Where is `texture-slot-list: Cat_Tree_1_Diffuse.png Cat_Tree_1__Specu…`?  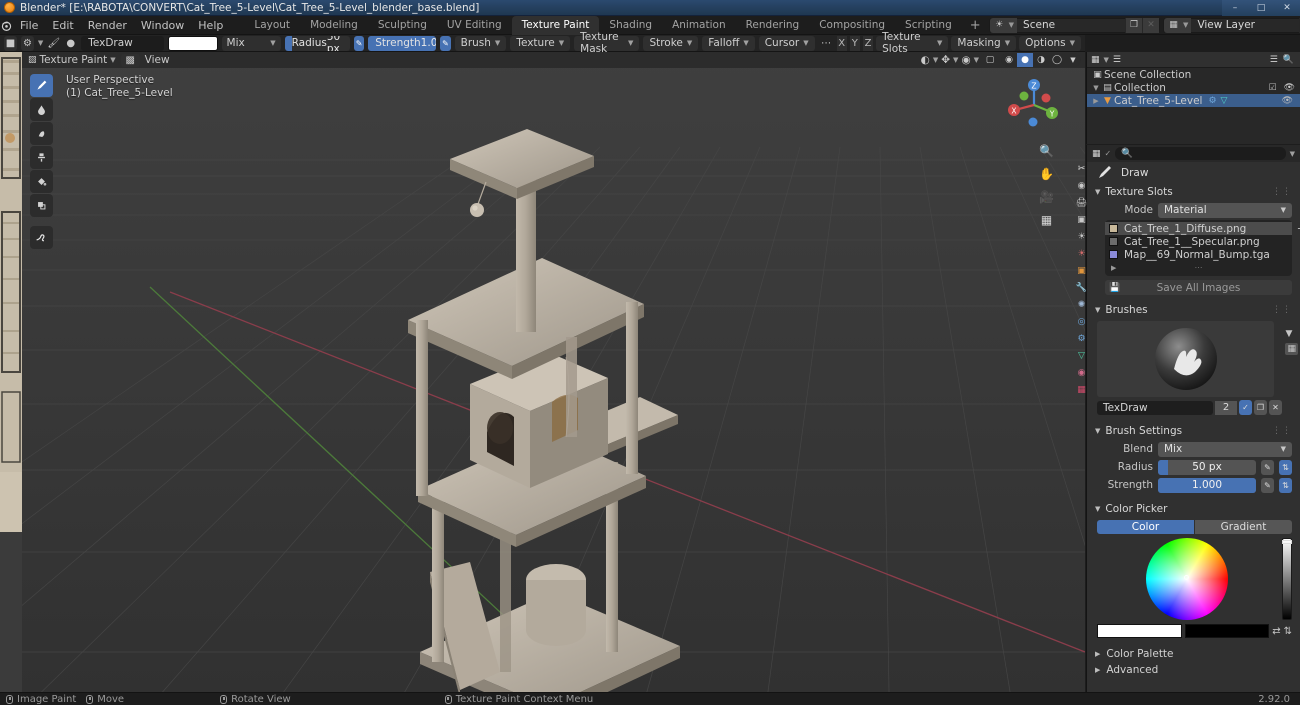
texture-slot-list: Cat_Tree_1_Diffuse.png Cat_Tree_1__Specu… is located at coordinates (1202, 248).